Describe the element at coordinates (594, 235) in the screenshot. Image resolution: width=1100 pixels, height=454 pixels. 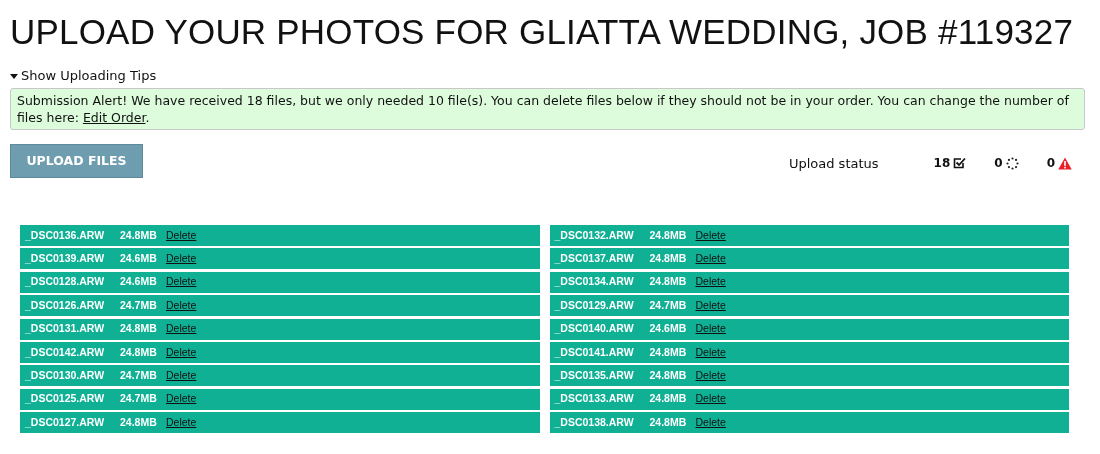
I see `file-name: _DSC0132.ARW` at that location.